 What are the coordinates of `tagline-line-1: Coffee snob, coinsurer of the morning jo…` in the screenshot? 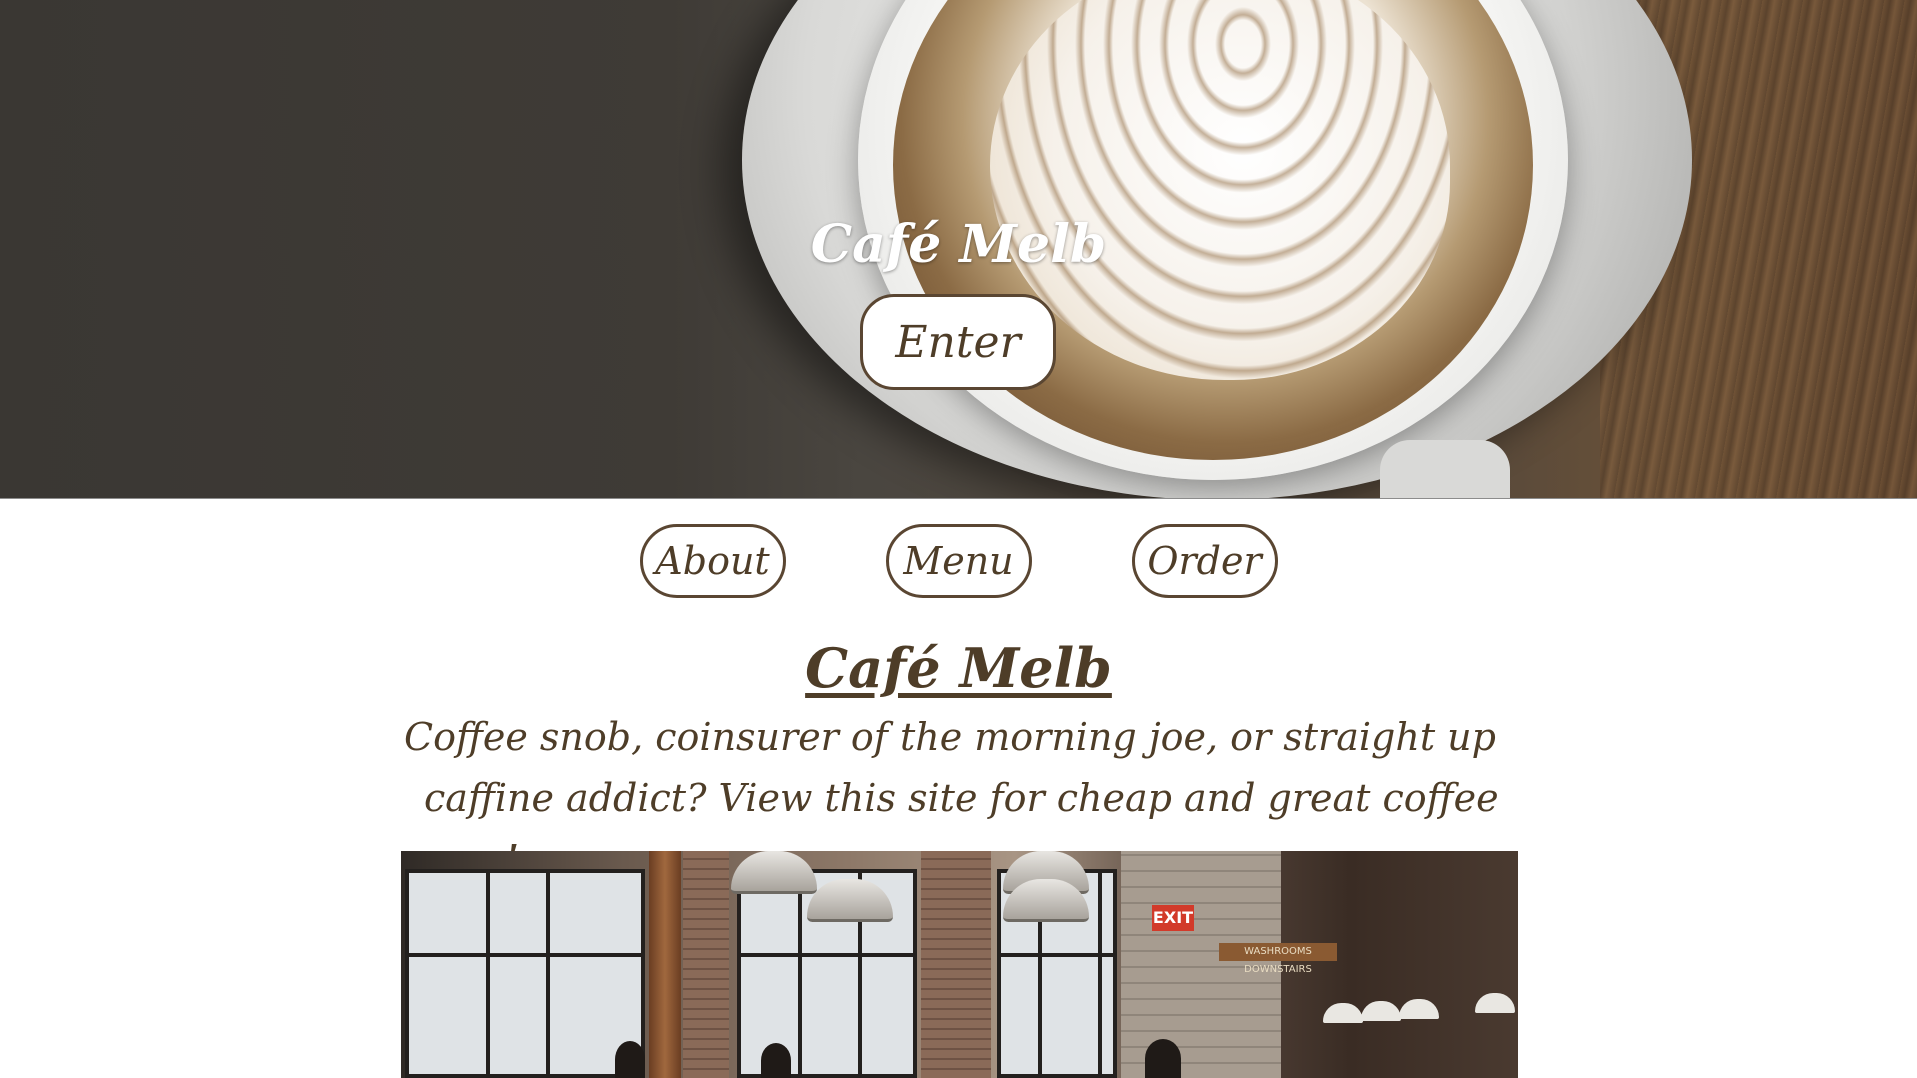 It's located at (950, 737).